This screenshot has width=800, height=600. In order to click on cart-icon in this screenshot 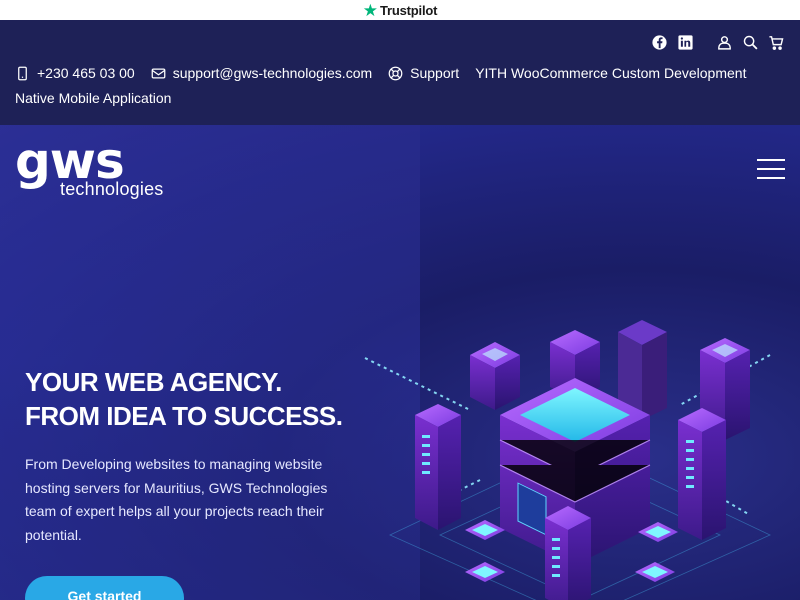, I will do `click(776, 42)`.